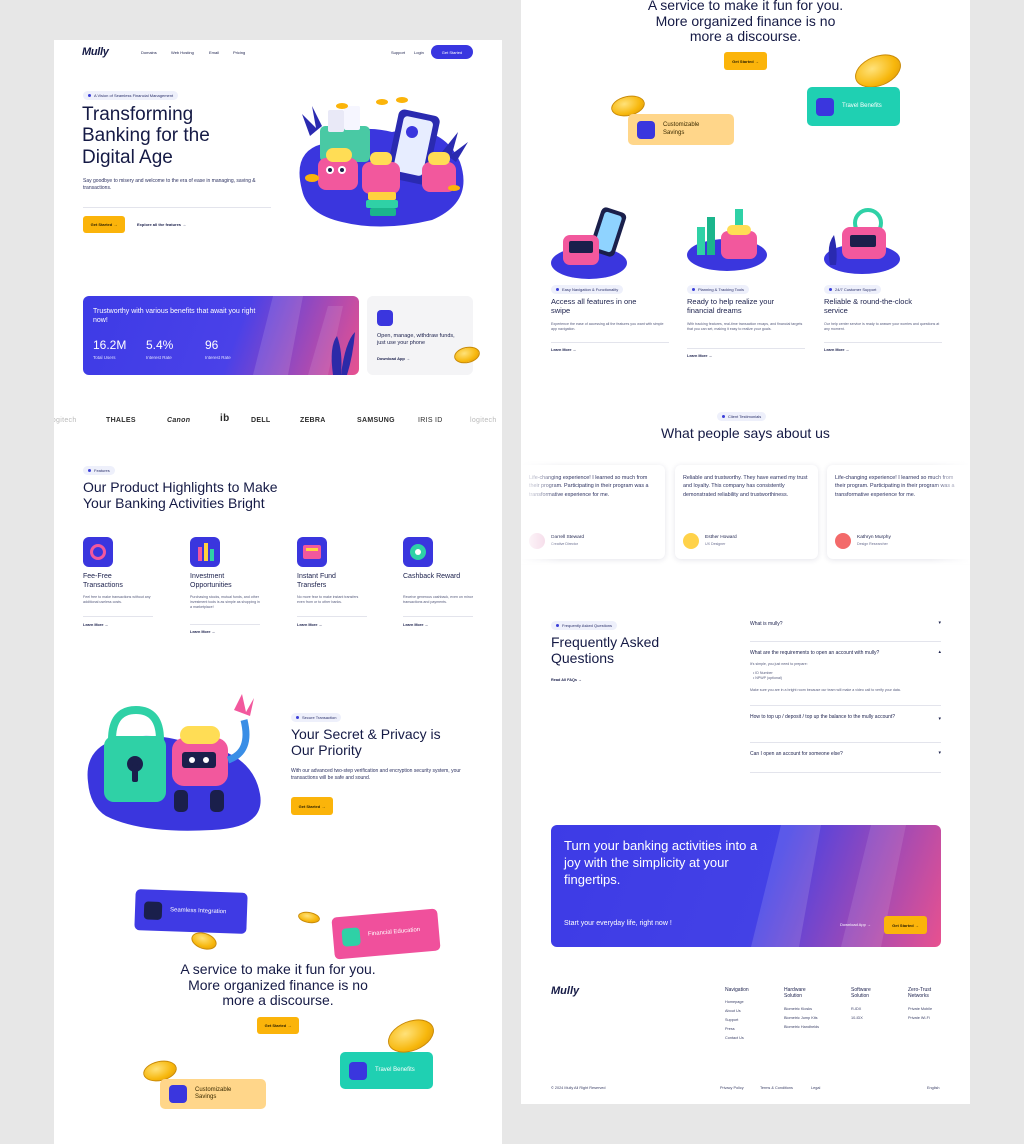 This screenshot has height=1144, width=1024. I want to click on service-title: Reliable & round-the-clock service, so click(868, 306).